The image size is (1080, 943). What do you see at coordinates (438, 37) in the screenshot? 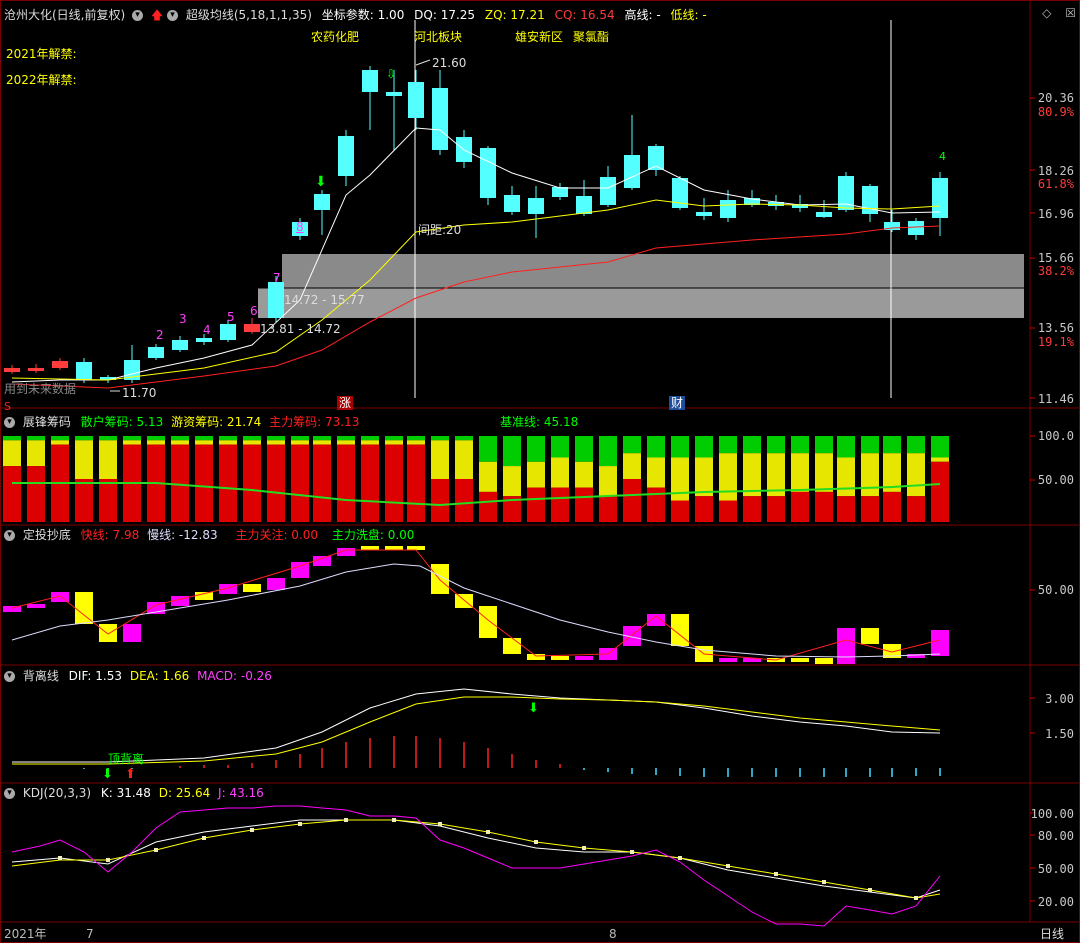
I see `concept-2: 河北板块` at bounding box center [438, 37].